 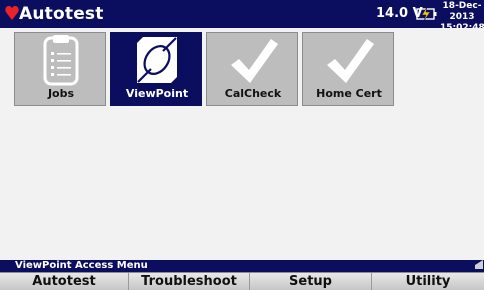 What do you see at coordinates (242, 16) in the screenshot?
I see `title-bar: Autotest 14.0 V 18-Dec-2013 15:02:48` at bounding box center [242, 16].